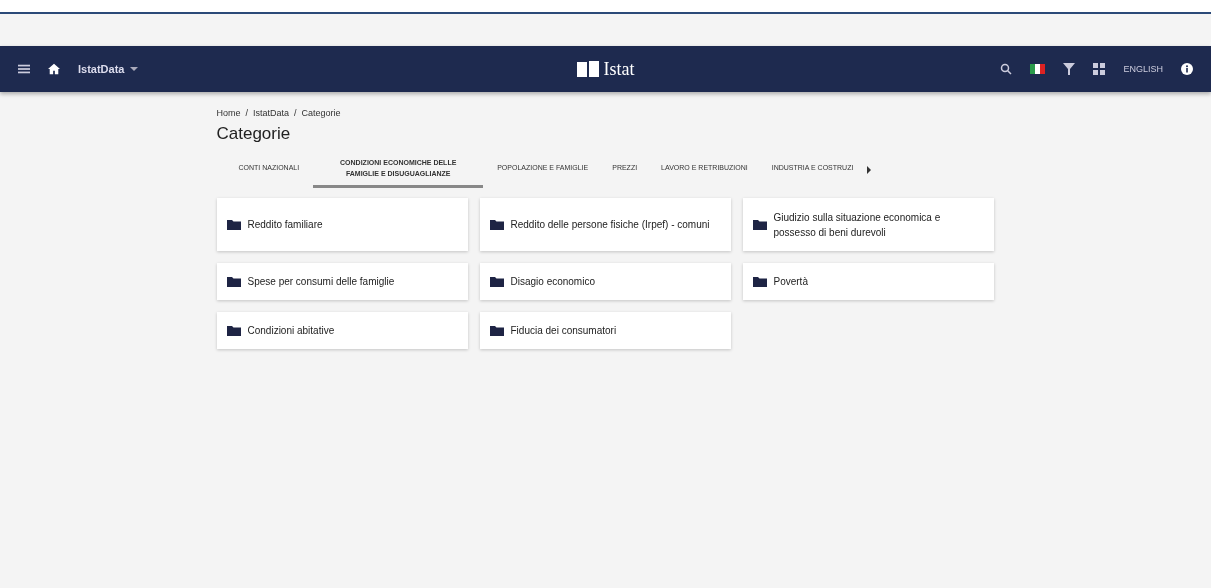  Describe the element at coordinates (134, 69) in the screenshot. I see `caret-icon` at that location.